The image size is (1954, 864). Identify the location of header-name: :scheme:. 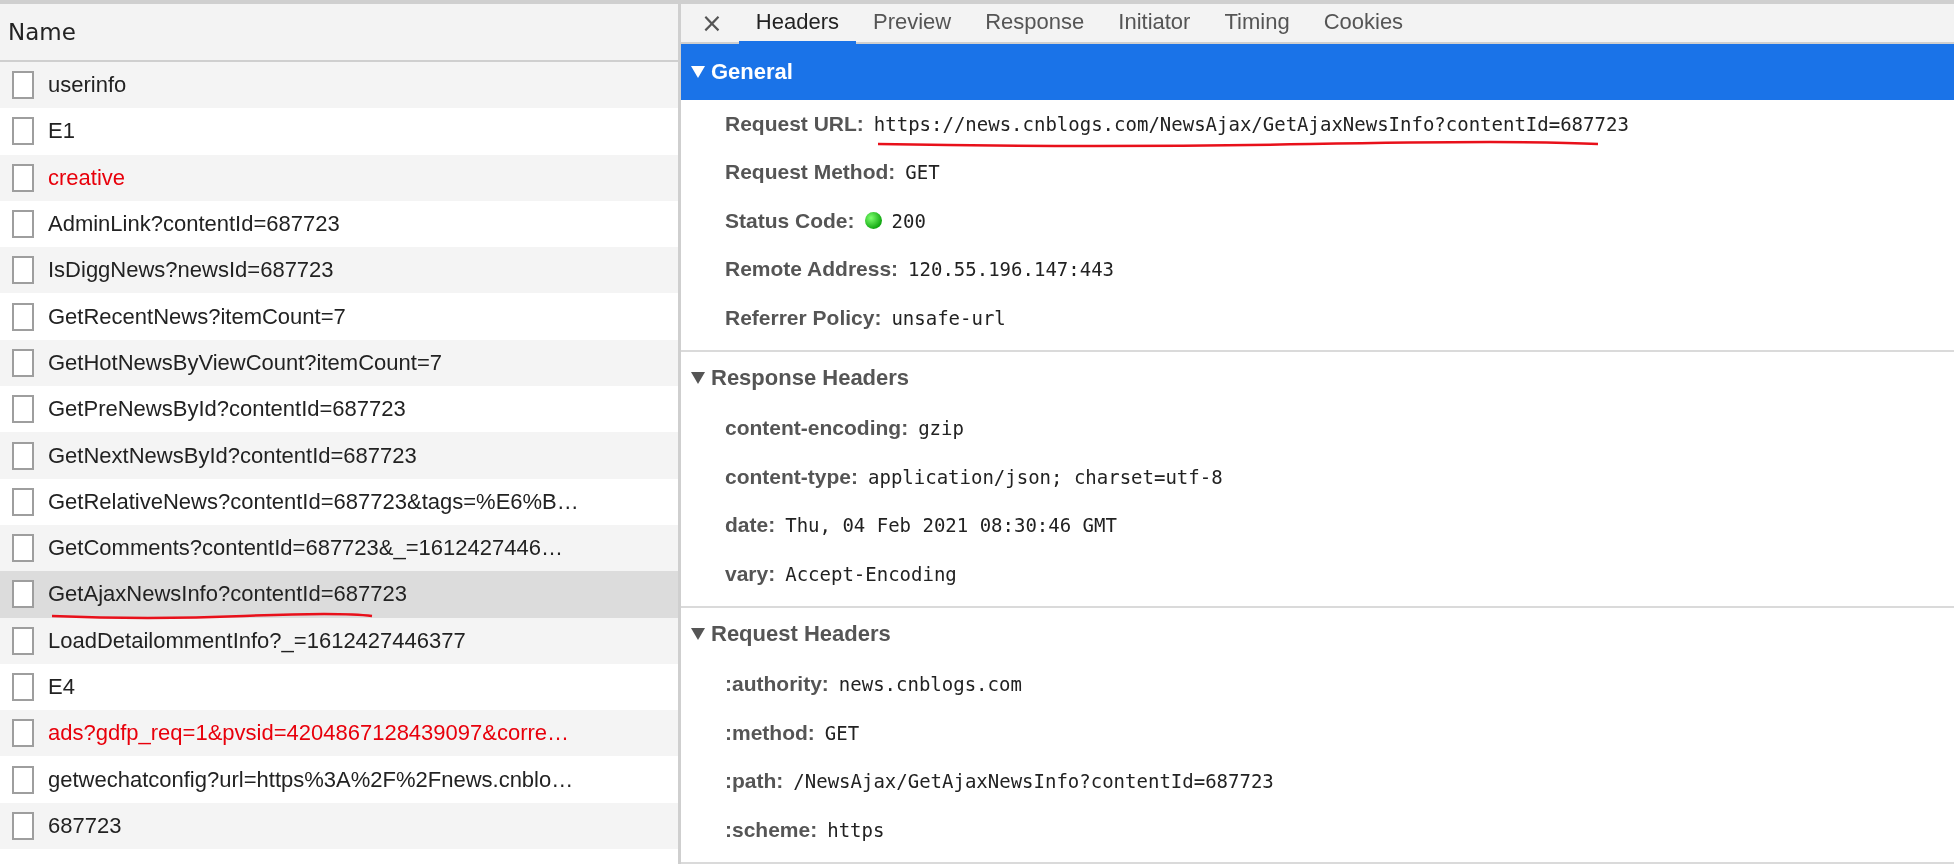
(771, 829).